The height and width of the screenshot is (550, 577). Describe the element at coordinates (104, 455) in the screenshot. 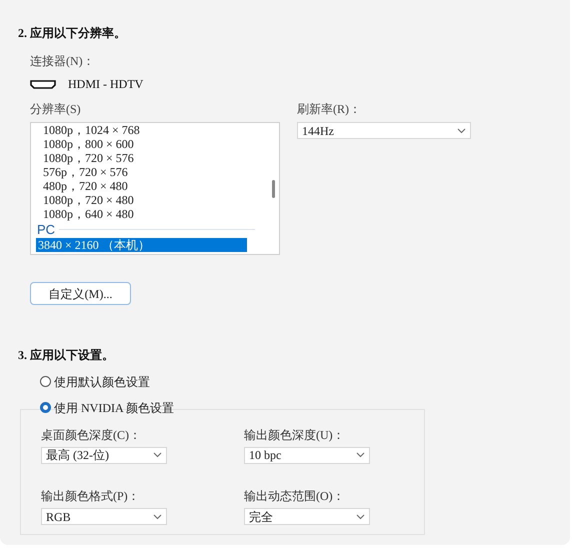

I see `dropdown: 最高 (32-位)` at that location.